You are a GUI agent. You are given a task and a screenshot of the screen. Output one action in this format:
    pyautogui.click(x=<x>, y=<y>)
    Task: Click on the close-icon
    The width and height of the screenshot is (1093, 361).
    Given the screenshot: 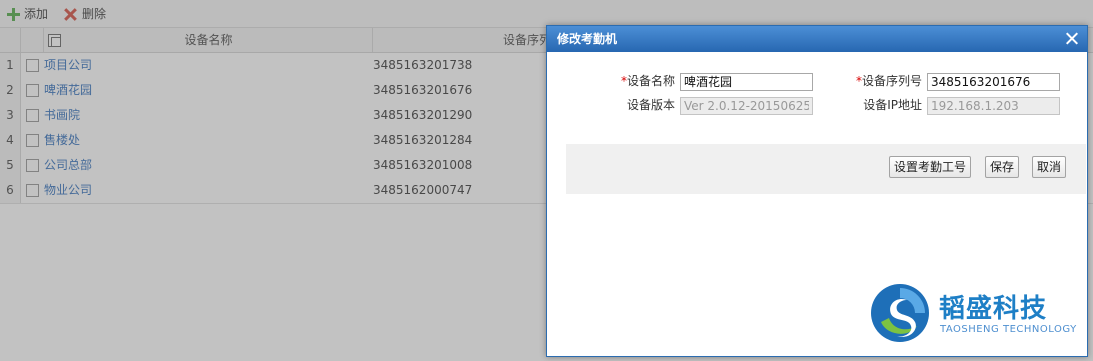 What is the action you would take?
    pyautogui.click(x=1072, y=38)
    